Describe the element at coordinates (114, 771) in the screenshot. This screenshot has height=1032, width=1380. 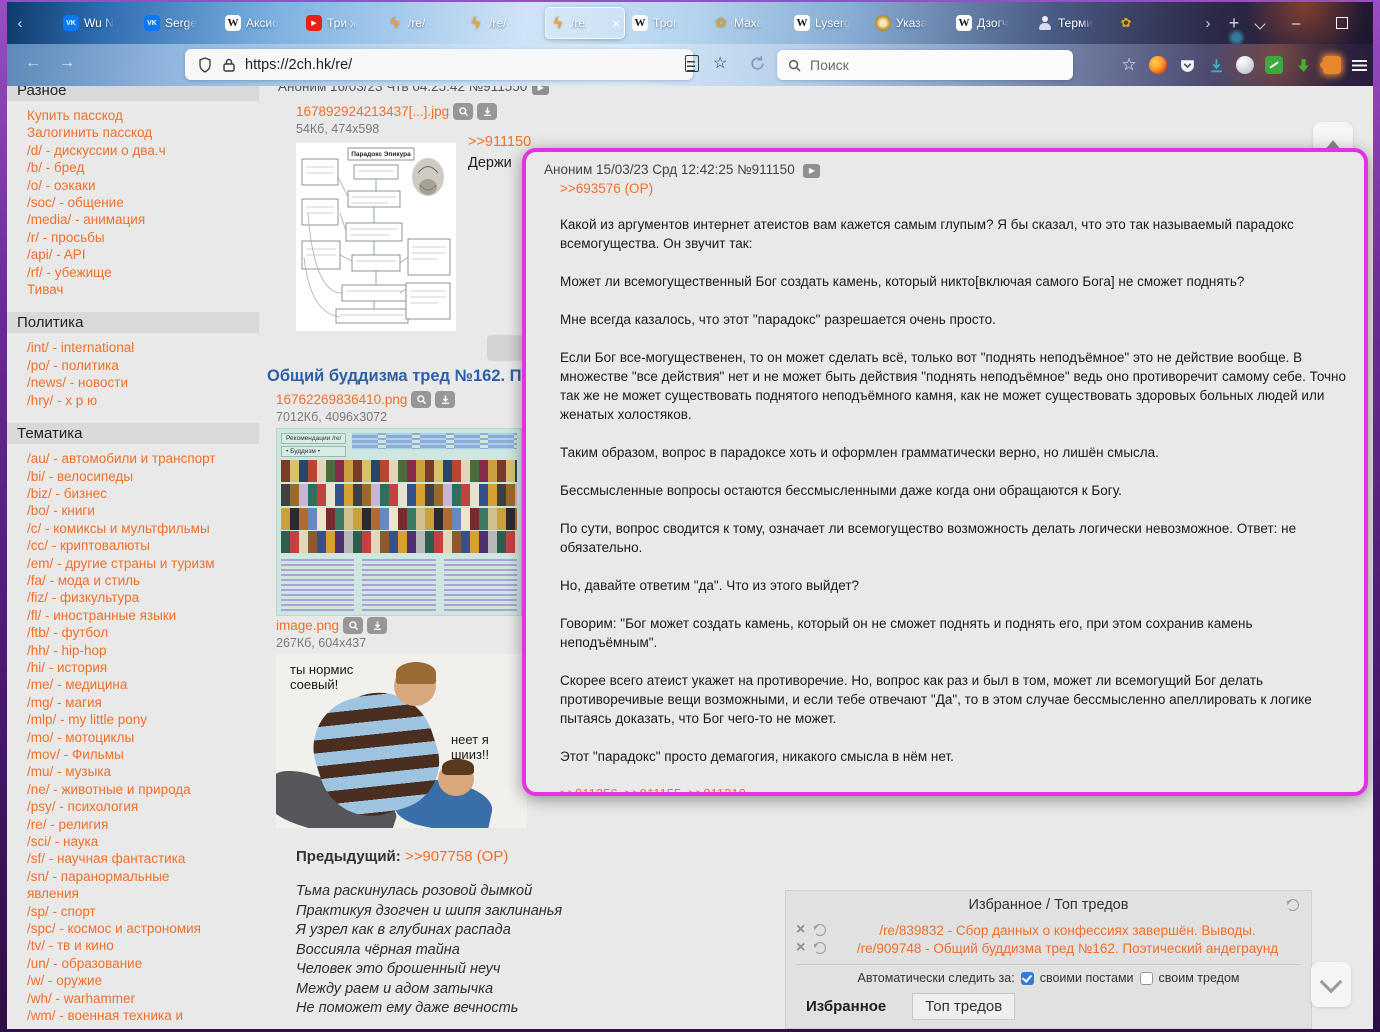
I see `board-link: /mu/ - музыка` at that location.